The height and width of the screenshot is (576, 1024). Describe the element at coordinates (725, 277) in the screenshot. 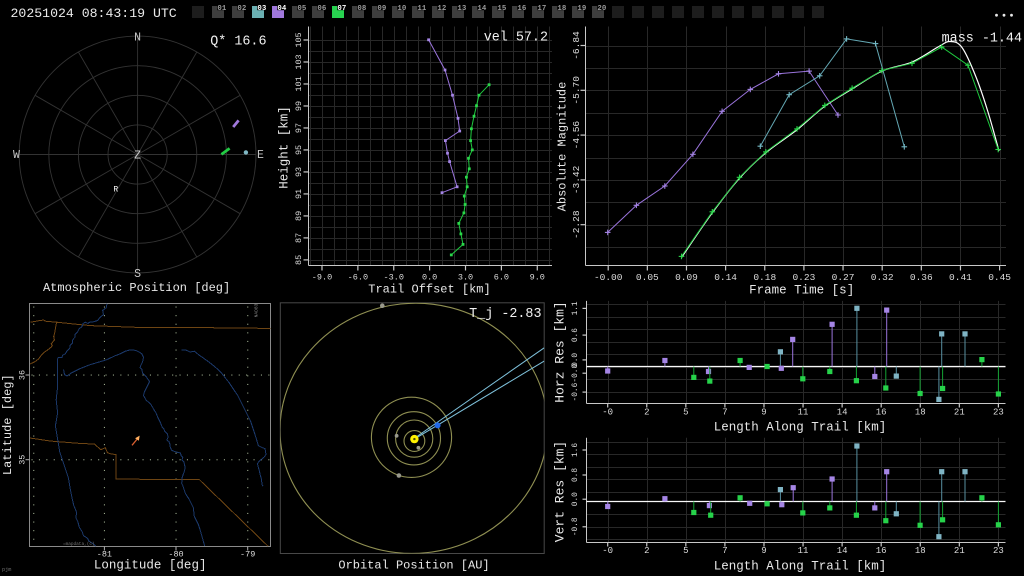

I see `svg-text: 0.14` at that location.